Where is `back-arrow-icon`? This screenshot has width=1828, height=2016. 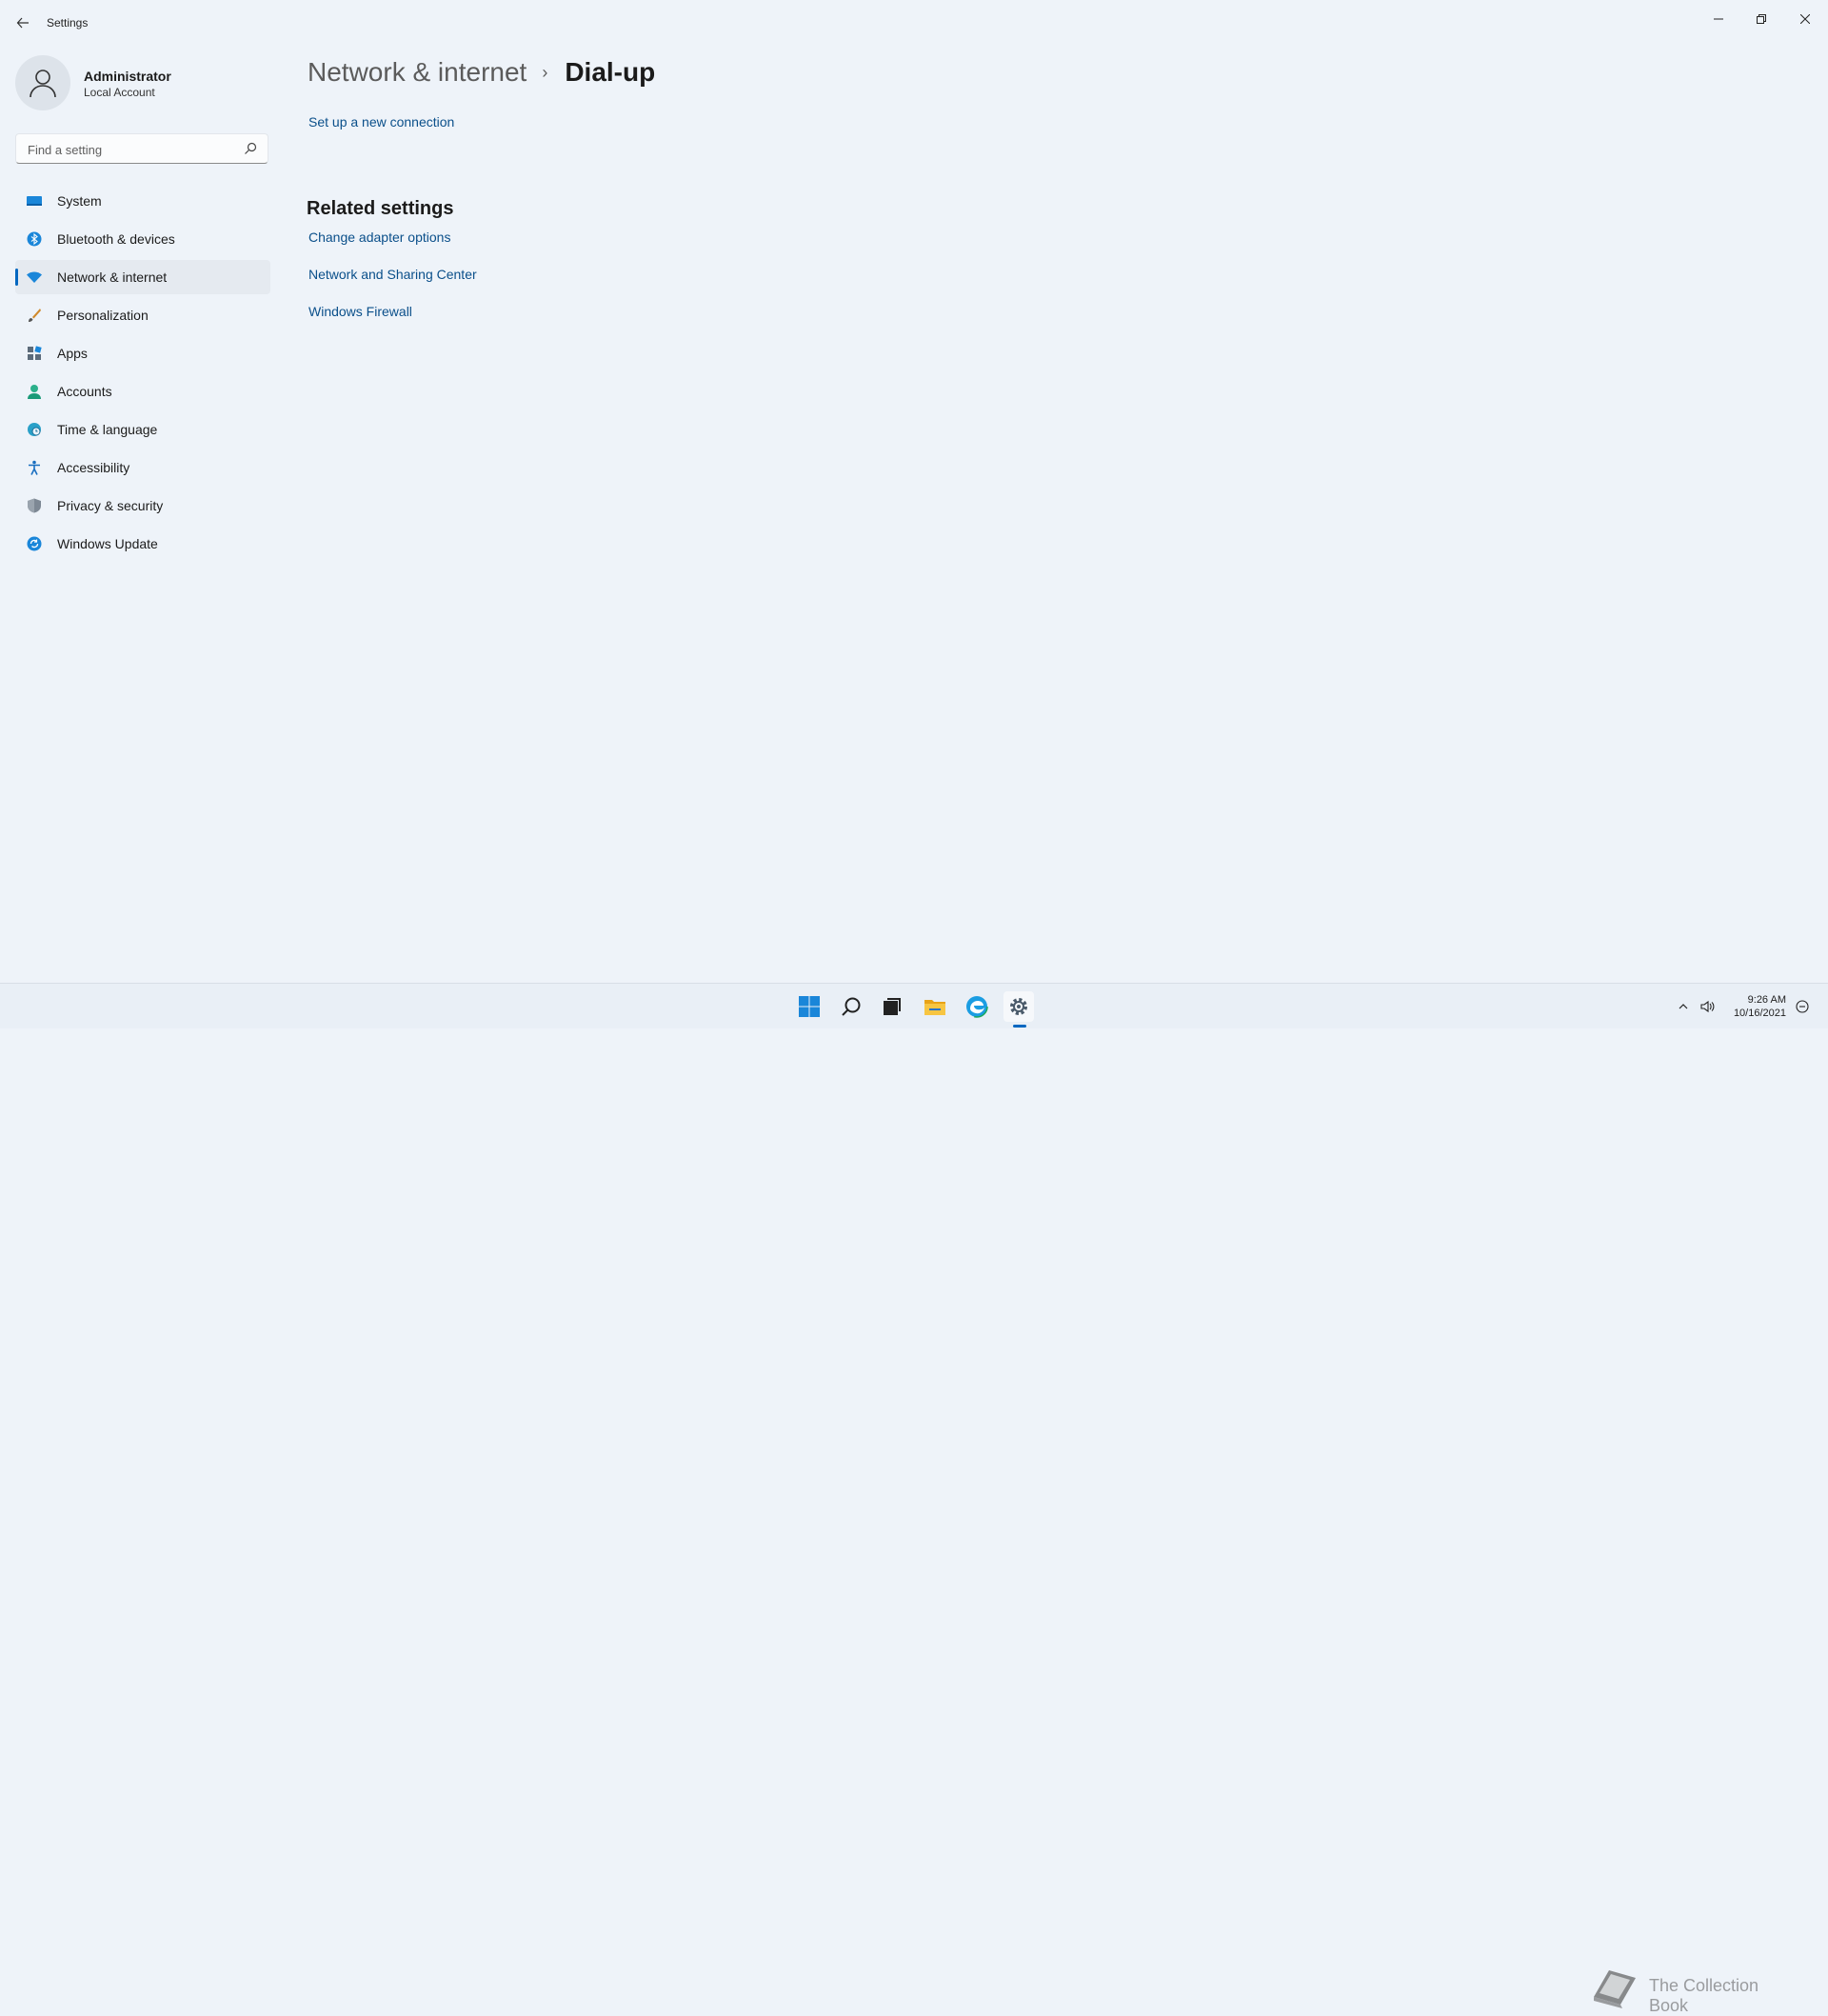 back-arrow-icon is located at coordinates (22, 23).